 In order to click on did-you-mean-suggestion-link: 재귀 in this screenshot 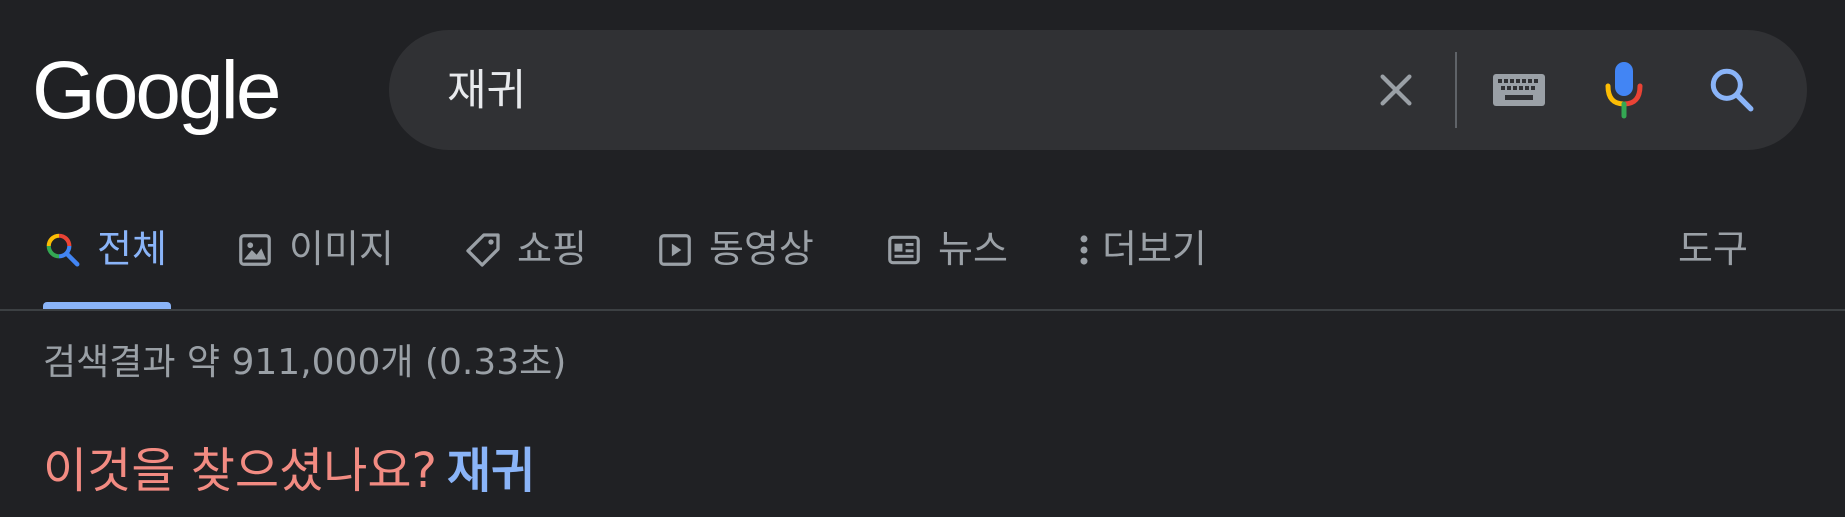, I will do `click(491, 471)`.